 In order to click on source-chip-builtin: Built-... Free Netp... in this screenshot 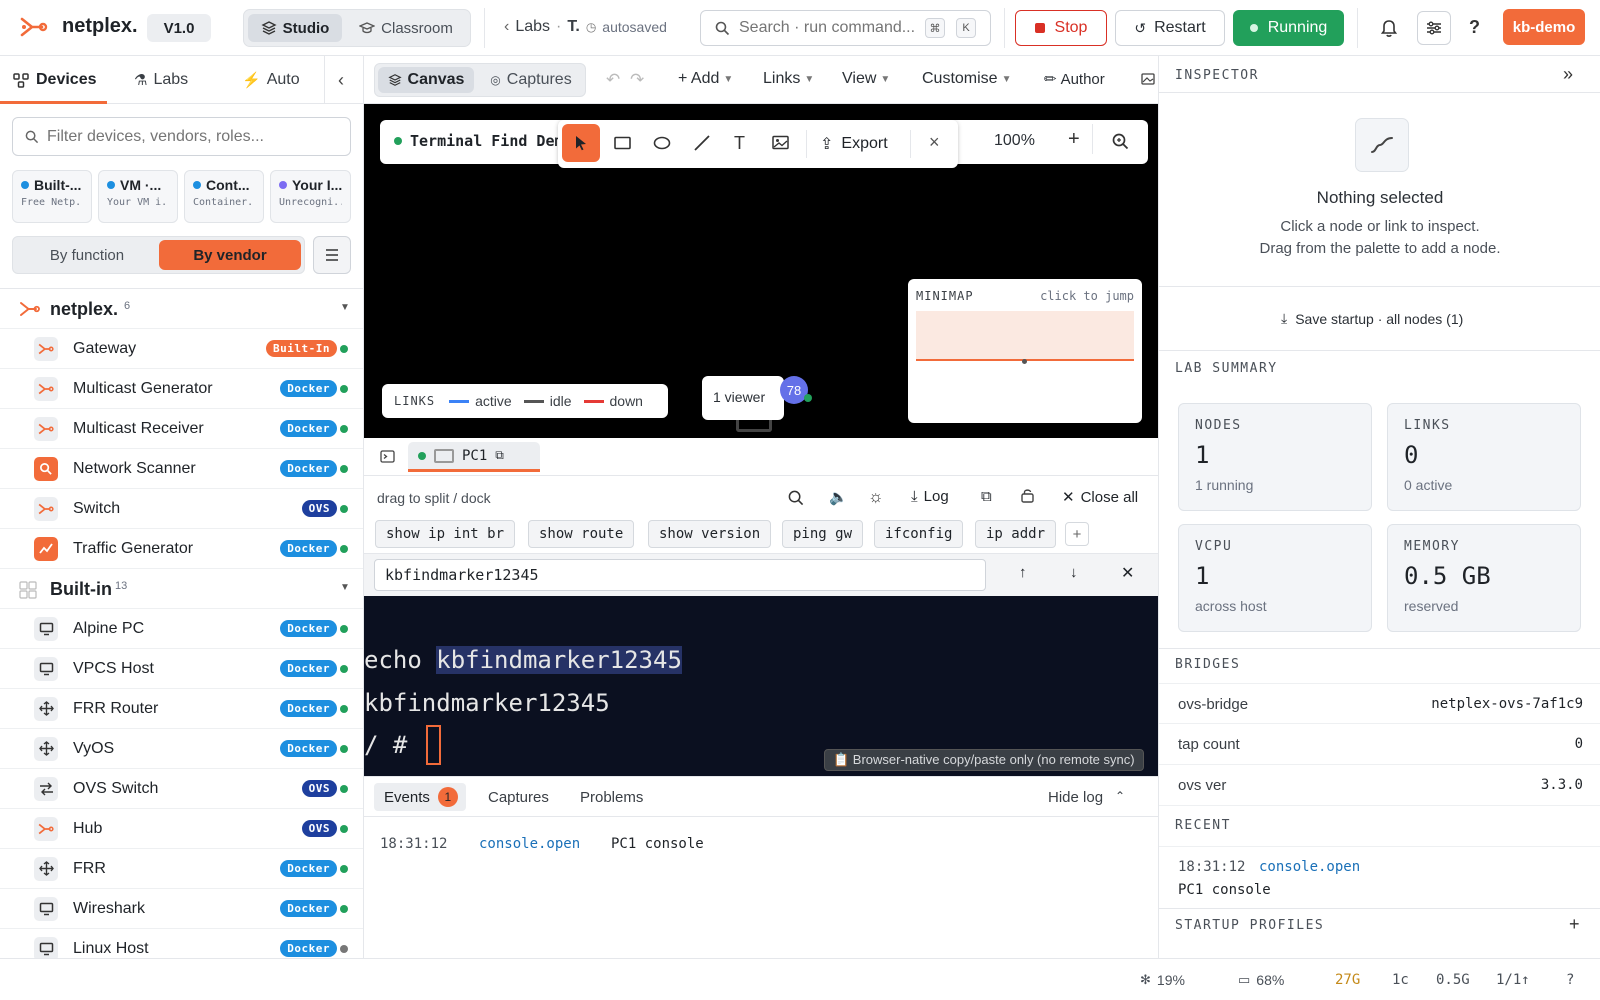, I will do `click(52, 196)`.